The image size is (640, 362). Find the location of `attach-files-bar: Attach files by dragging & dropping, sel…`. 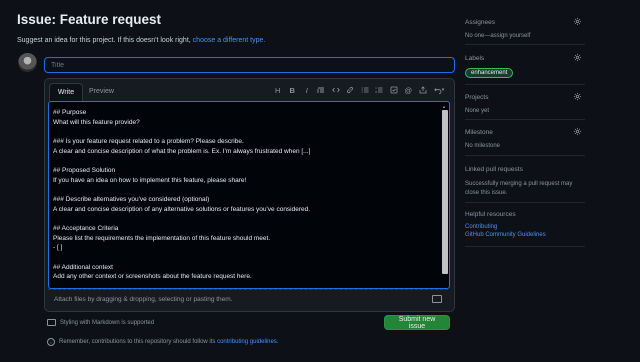

attach-files-bar: Attach files by dragging & dropping, sel… is located at coordinates (248, 298).